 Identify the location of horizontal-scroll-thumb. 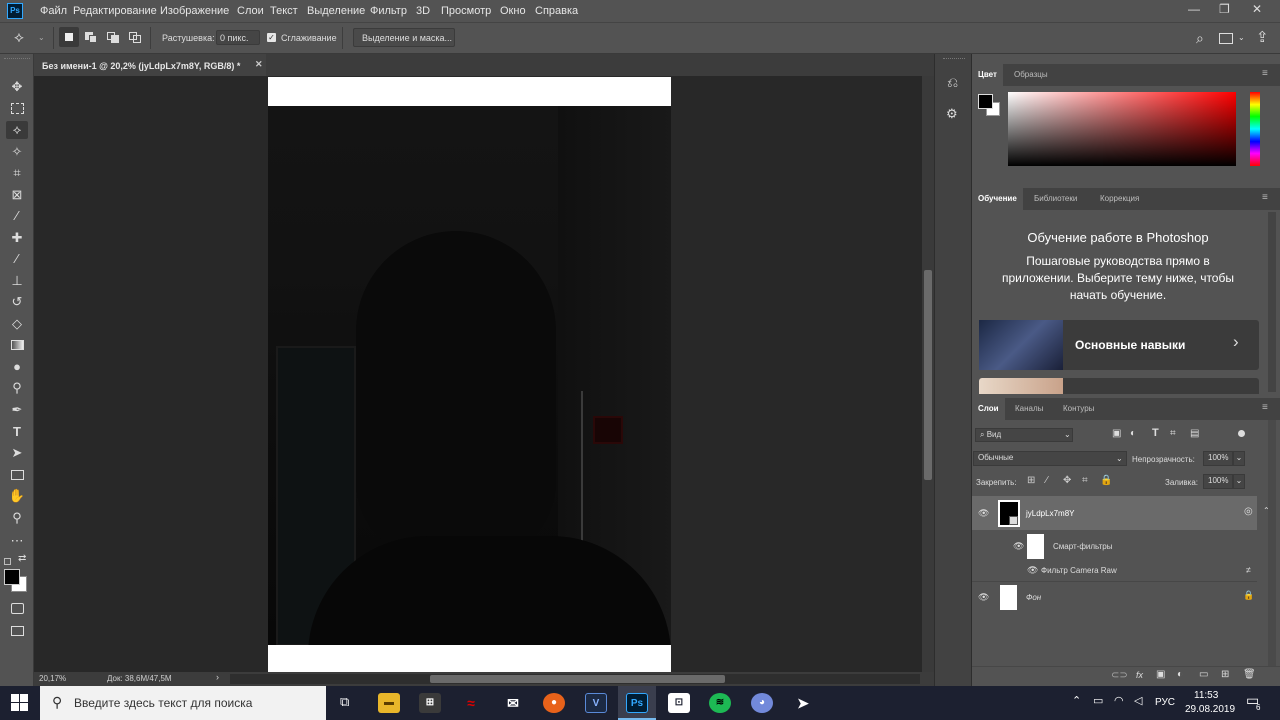
(577, 679).